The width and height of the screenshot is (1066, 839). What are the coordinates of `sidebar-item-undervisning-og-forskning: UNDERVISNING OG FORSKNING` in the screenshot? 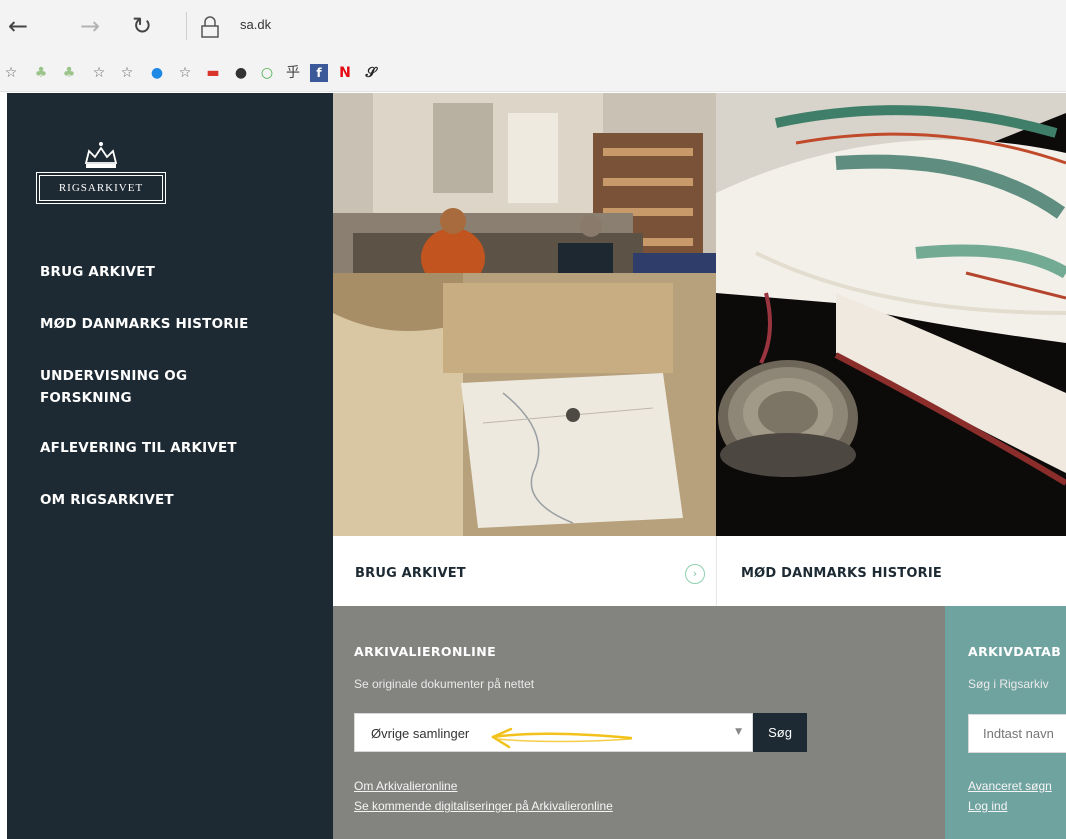 It's located at (120, 387).